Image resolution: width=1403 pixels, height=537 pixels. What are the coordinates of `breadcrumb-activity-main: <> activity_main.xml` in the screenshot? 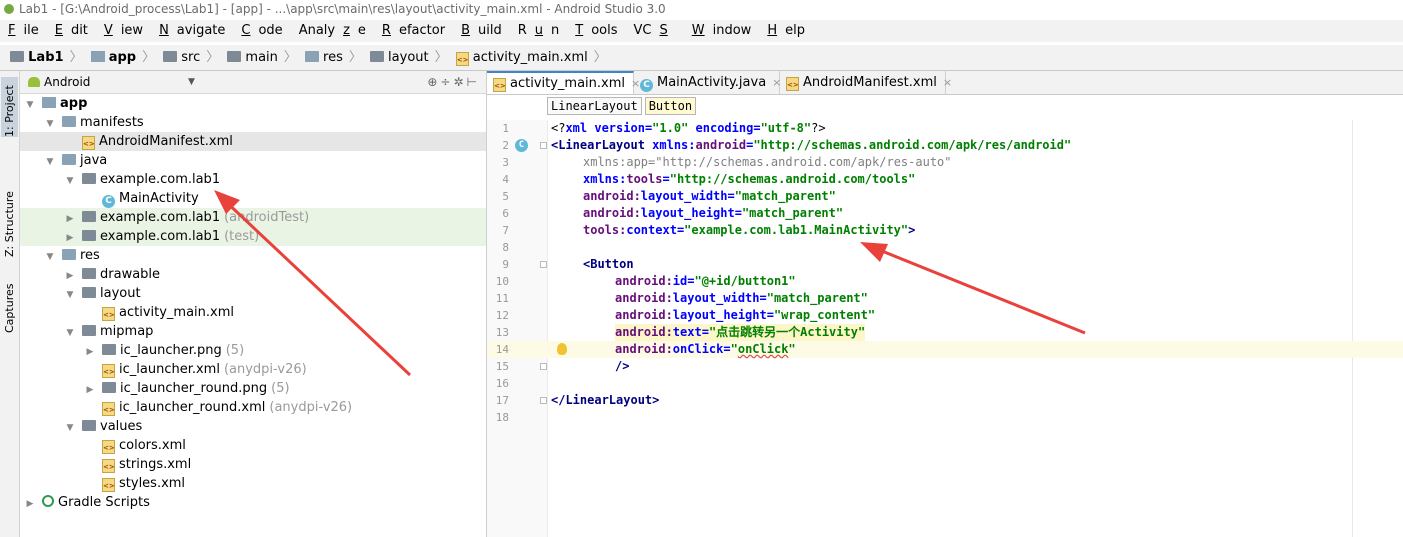 It's located at (521, 57).